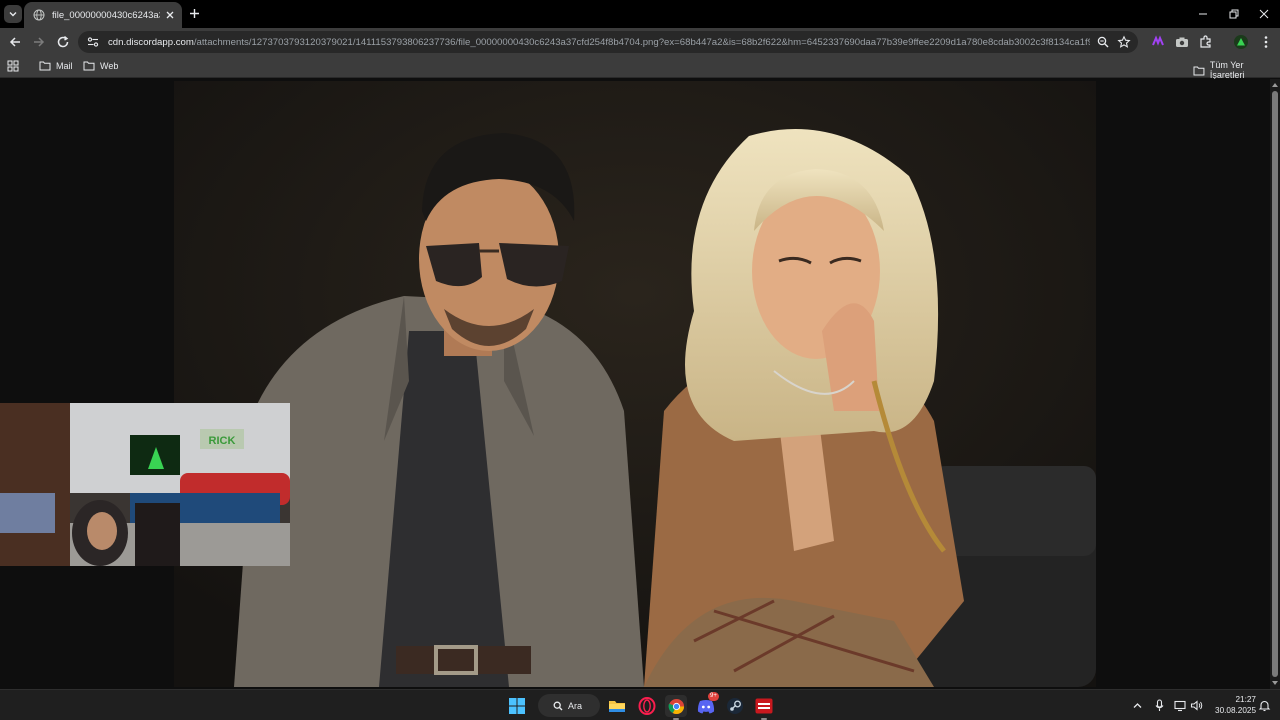 The image size is (1280, 720). Describe the element at coordinates (170, 15) in the screenshot. I see `close-icon` at that location.